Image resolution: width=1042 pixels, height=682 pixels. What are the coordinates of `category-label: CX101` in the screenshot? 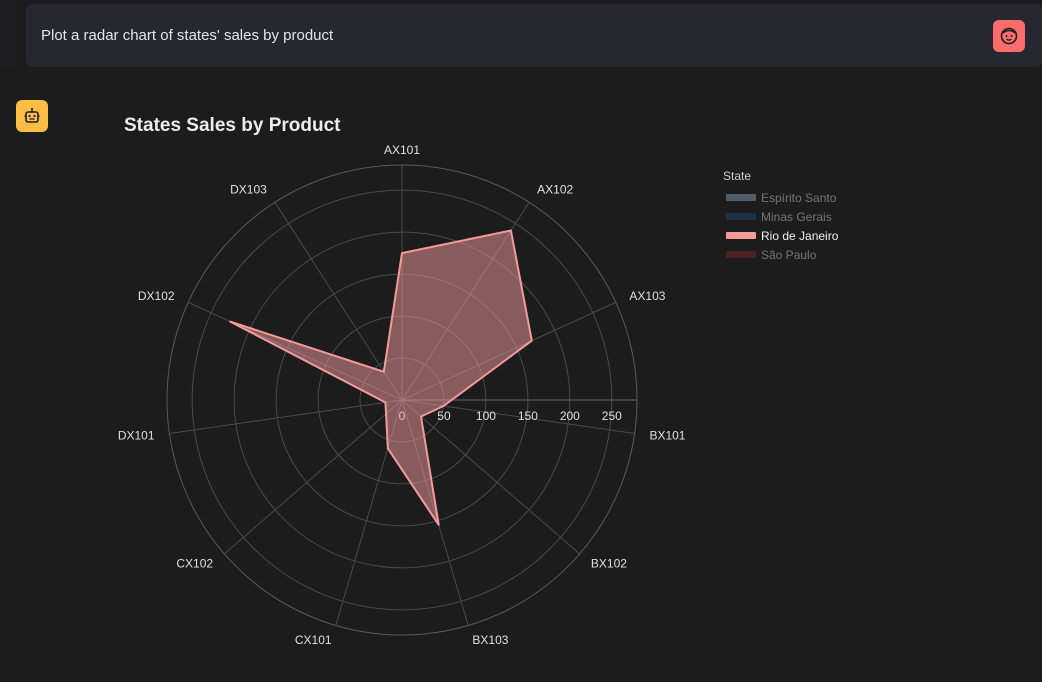 It's located at (313, 640).